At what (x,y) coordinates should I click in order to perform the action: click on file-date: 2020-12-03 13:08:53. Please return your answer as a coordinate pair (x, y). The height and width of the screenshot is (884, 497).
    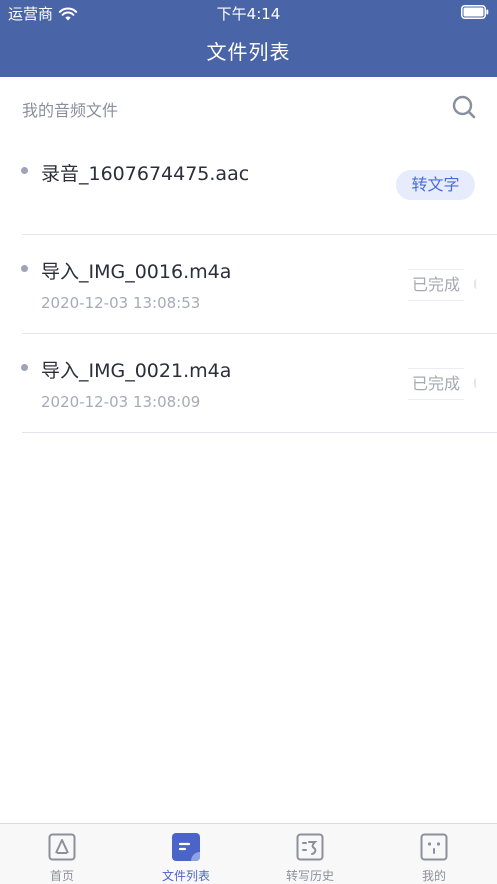
    Looking at the image, I should click on (121, 303).